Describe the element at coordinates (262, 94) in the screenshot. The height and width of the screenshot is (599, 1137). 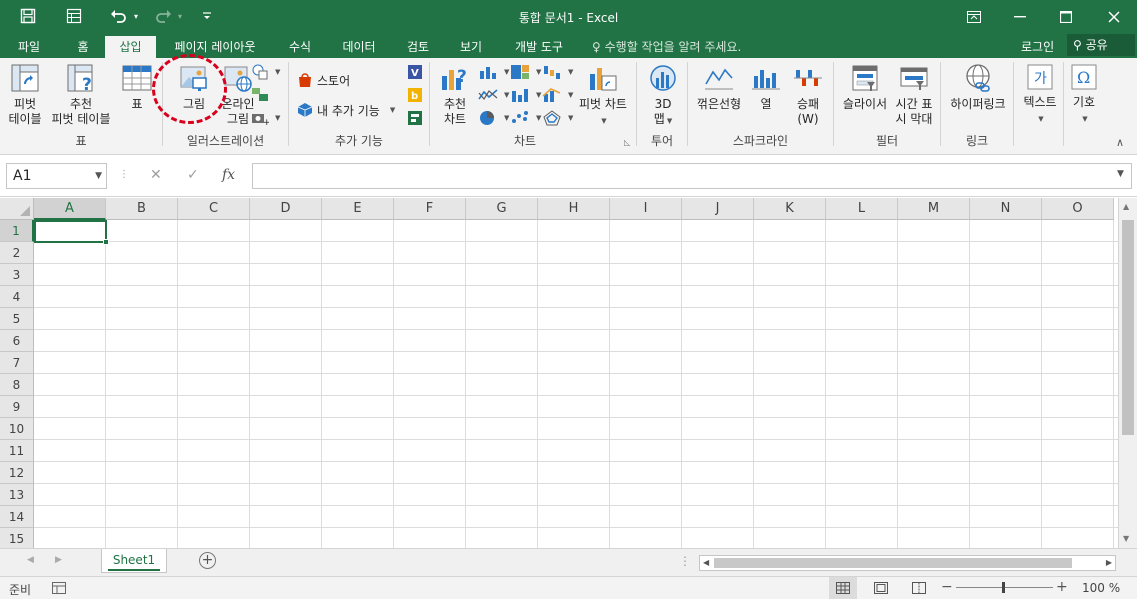
I see `smartart-button` at that location.